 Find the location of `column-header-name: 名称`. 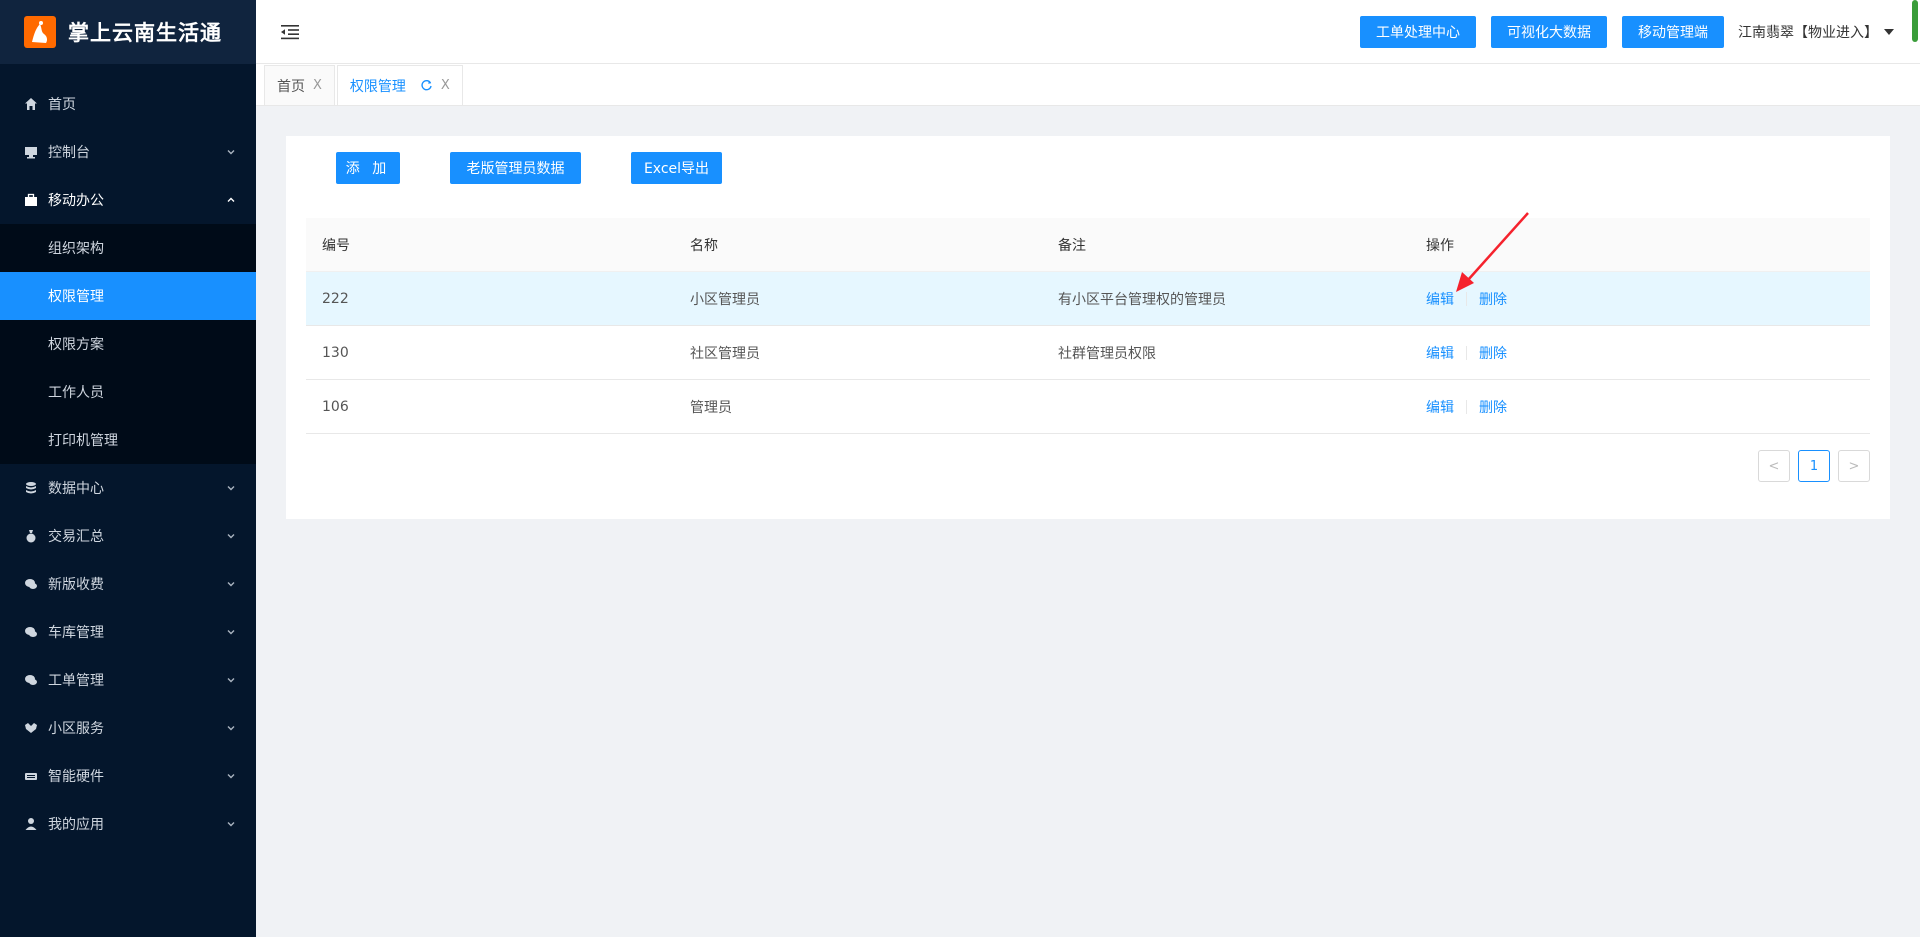

column-header-name: 名称 is located at coordinates (704, 245).